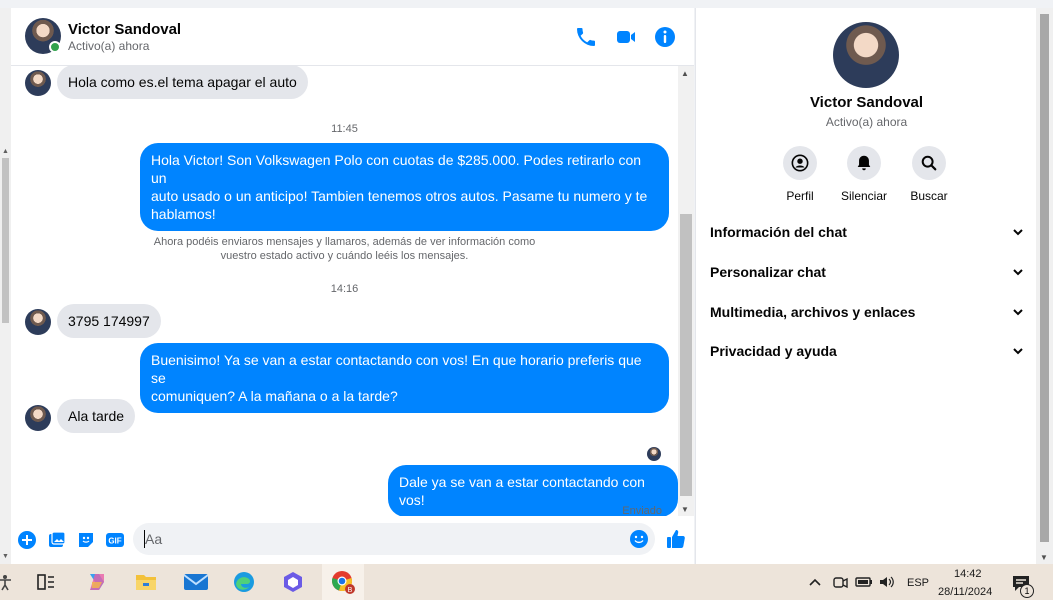 This screenshot has width=1053, height=600. What do you see at coordinates (929, 196) in the screenshot?
I see `action-label: Buscar` at bounding box center [929, 196].